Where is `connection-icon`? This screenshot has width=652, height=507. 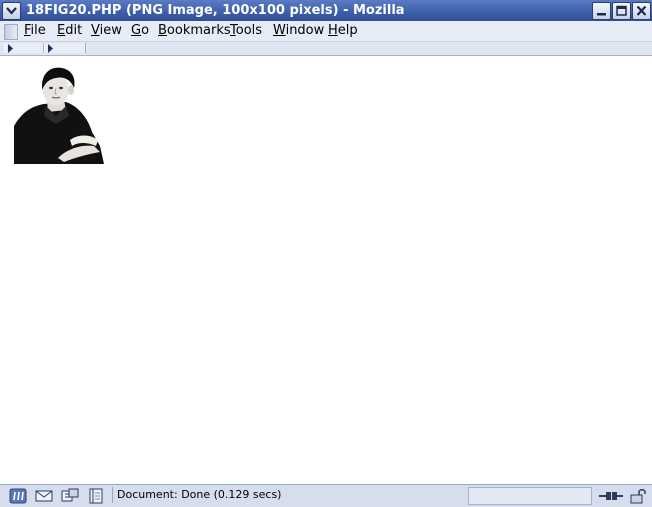
connection-icon is located at coordinates (611, 496).